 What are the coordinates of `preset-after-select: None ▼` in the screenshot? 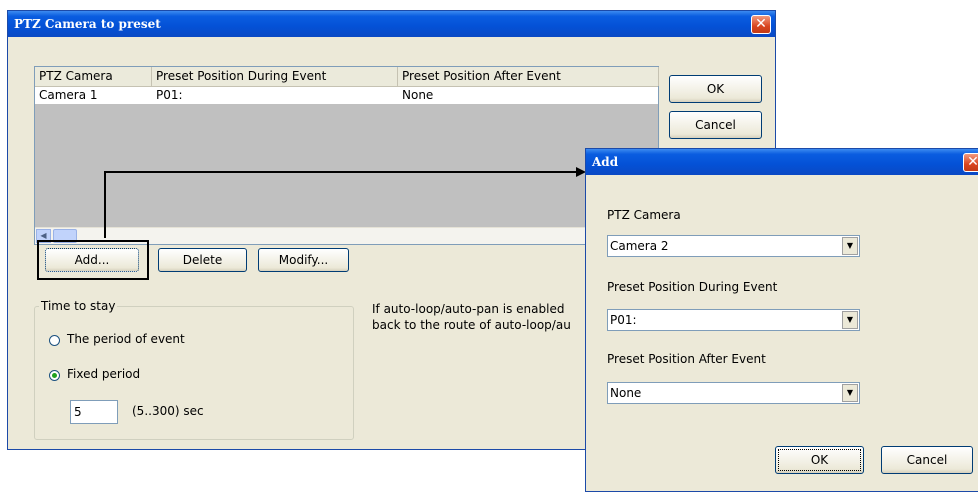 It's located at (733, 393).